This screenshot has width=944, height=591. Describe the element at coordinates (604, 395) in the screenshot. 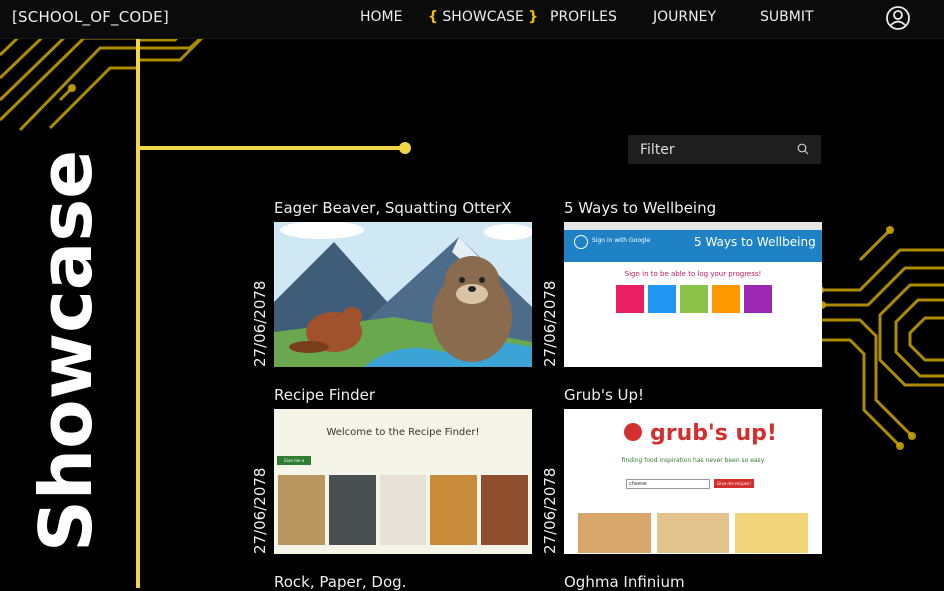

I see `project-title: Grub's Up!` at that location.